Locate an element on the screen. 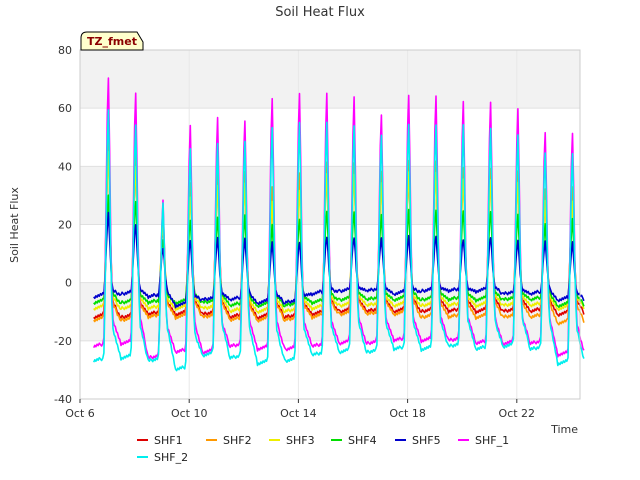 This screenshot has width=640, height=480. legend-label: SHF1 is located at coordinates (168, 440).